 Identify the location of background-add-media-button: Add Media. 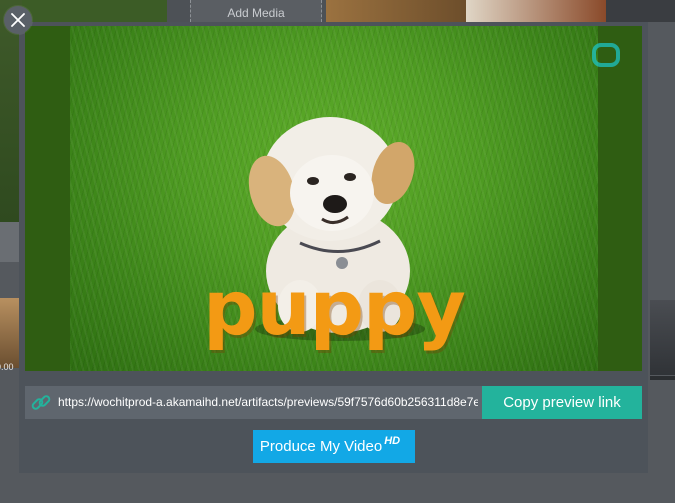
(256, 11).